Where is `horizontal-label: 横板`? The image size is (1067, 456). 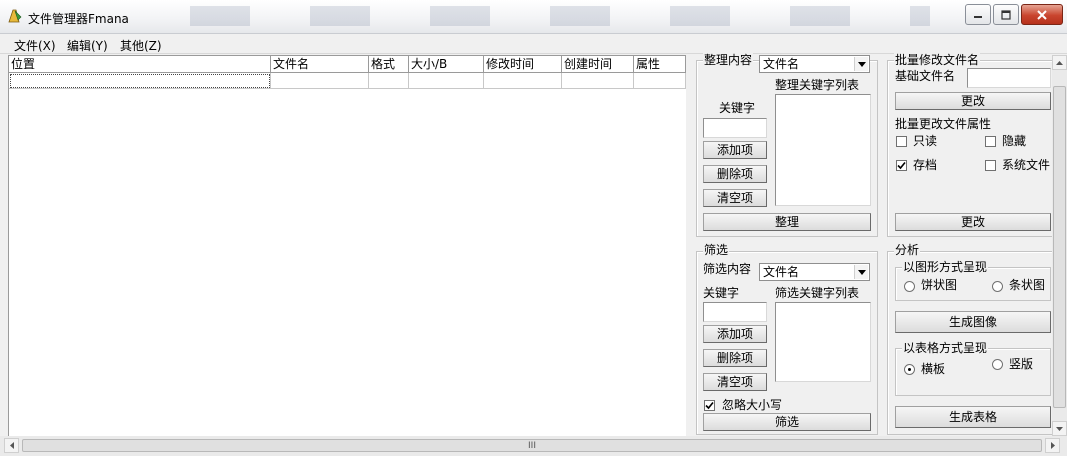
horizontal-label: 横板 is located at coordinates (933, 369).